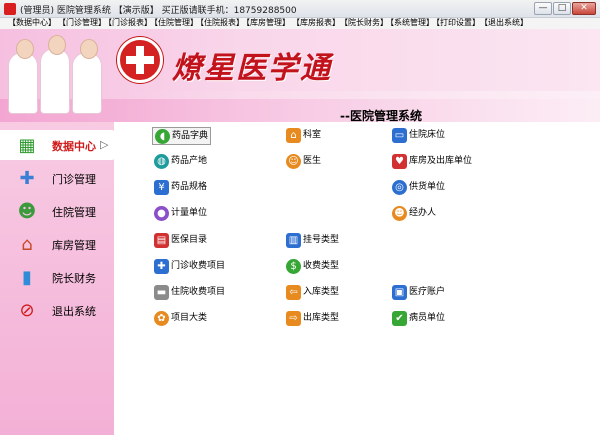 The height and width of the screenshot is (435, 600). Describe the element at coordinates (293, 135) in the screenshot. I see `house-icon: ⌂` at that location.